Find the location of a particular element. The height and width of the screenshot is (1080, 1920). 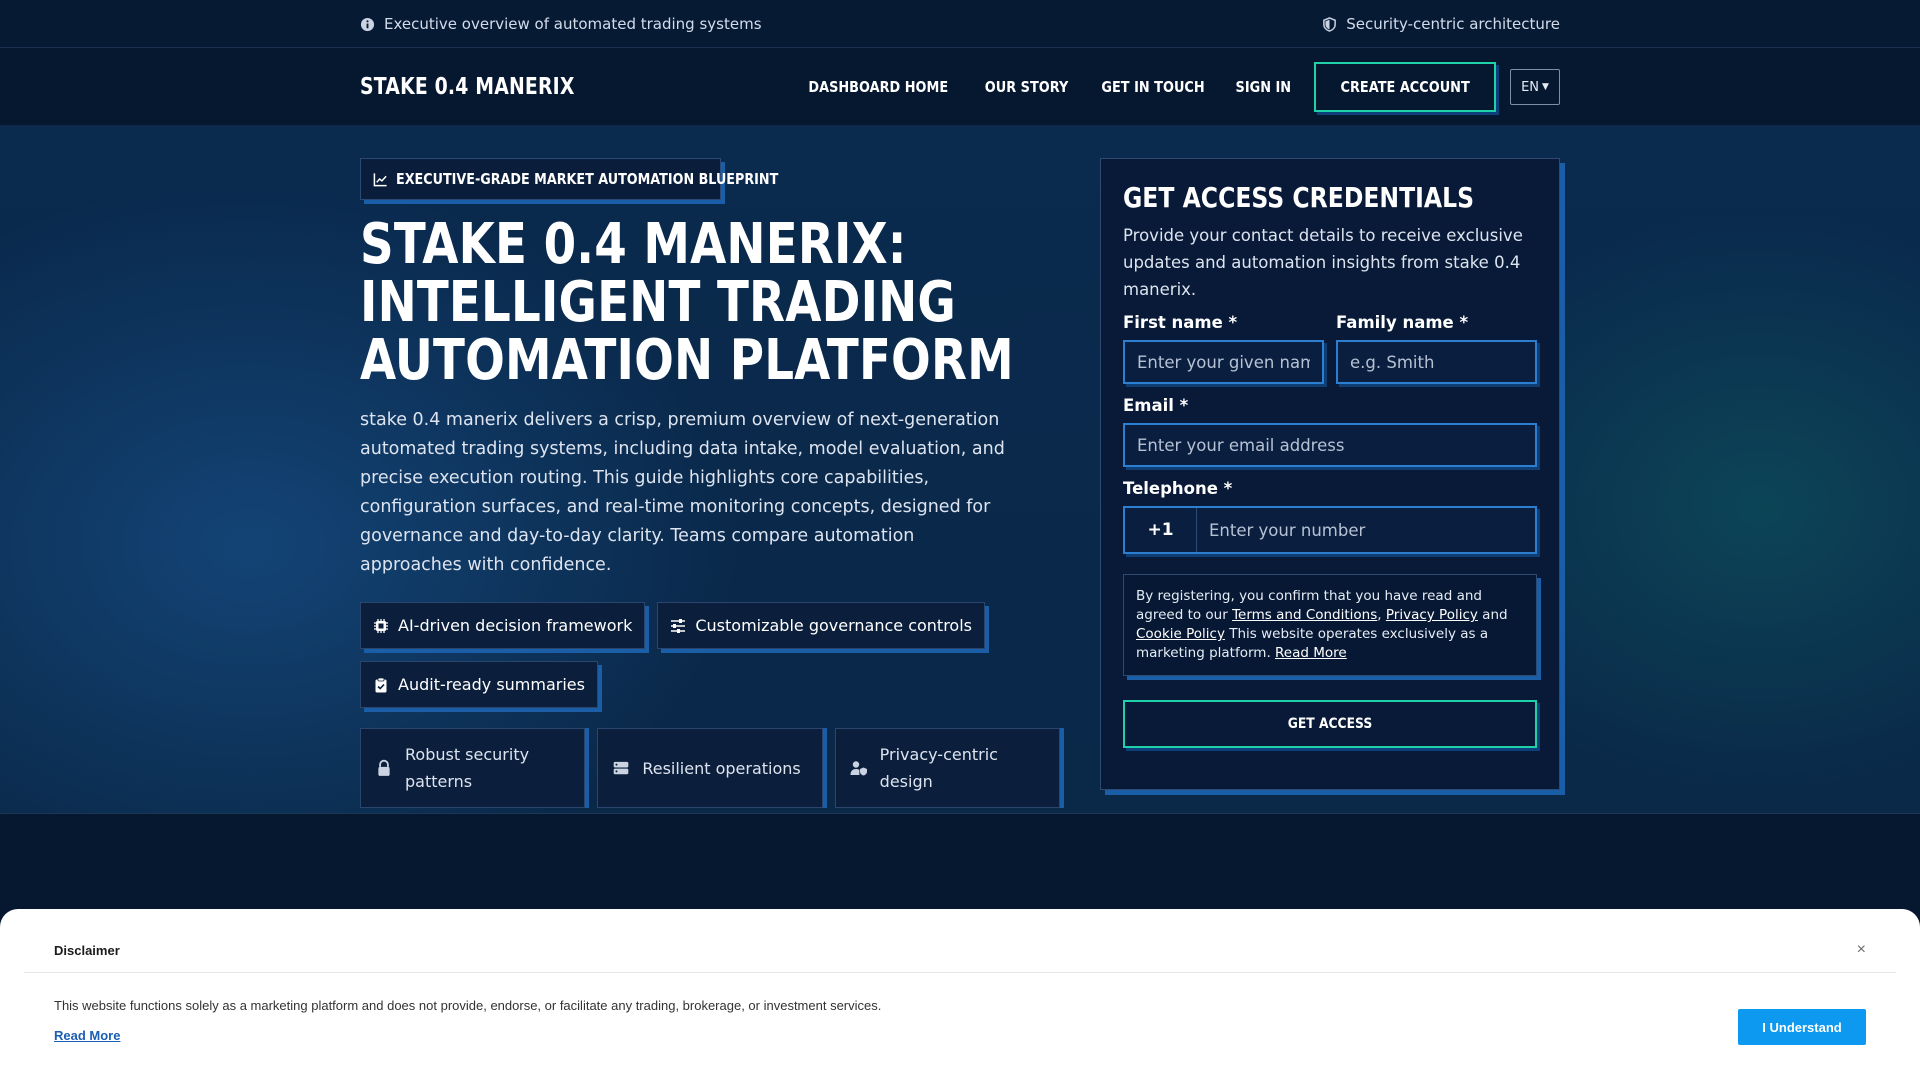

email-field-group: Email * is located at coordinates (1330, 431).